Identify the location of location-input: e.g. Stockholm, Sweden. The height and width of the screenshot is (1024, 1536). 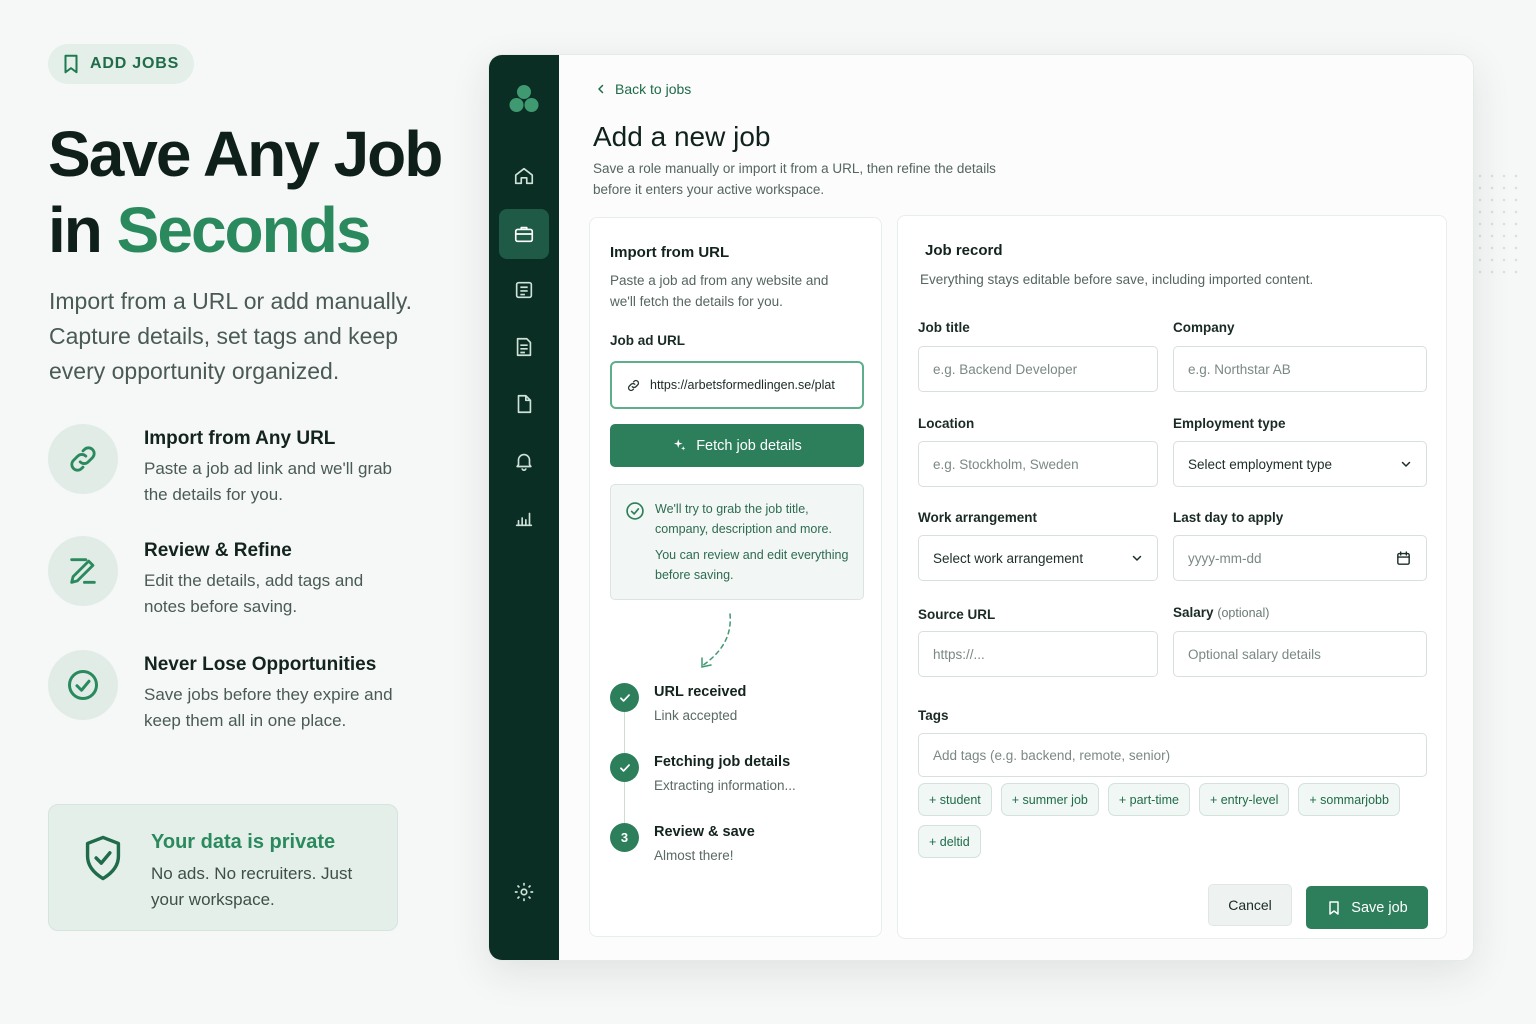
(1038, 464).